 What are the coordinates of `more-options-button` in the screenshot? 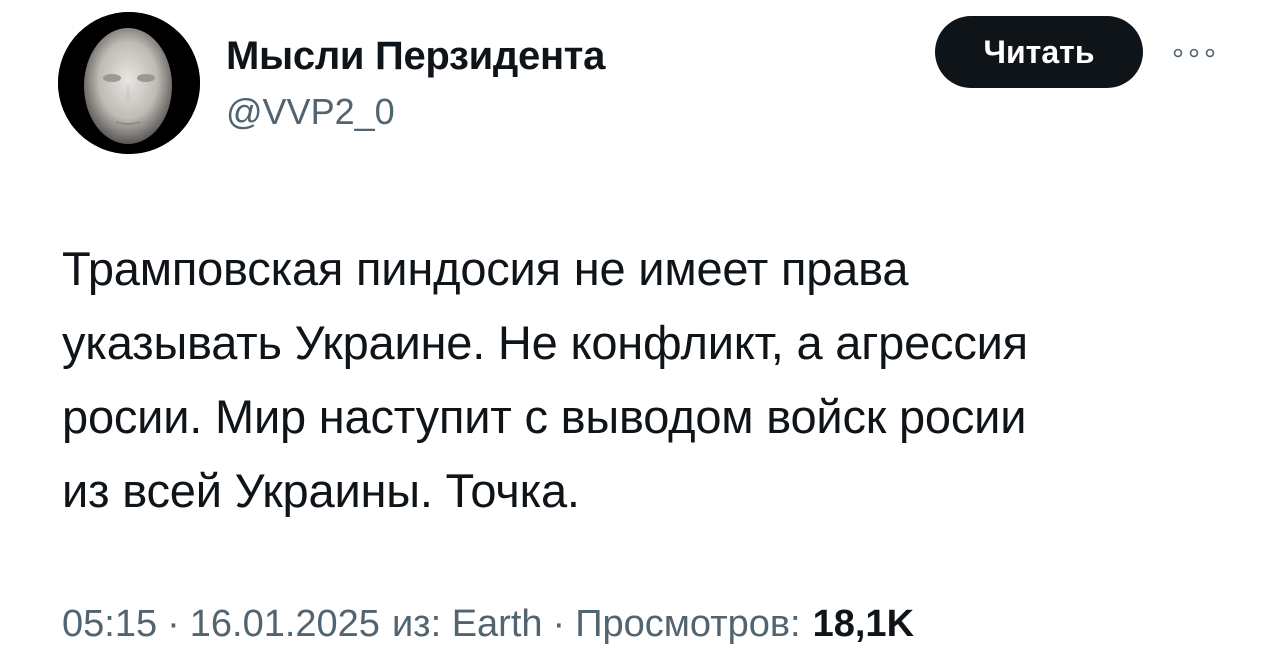 It's located at (1194, 53).